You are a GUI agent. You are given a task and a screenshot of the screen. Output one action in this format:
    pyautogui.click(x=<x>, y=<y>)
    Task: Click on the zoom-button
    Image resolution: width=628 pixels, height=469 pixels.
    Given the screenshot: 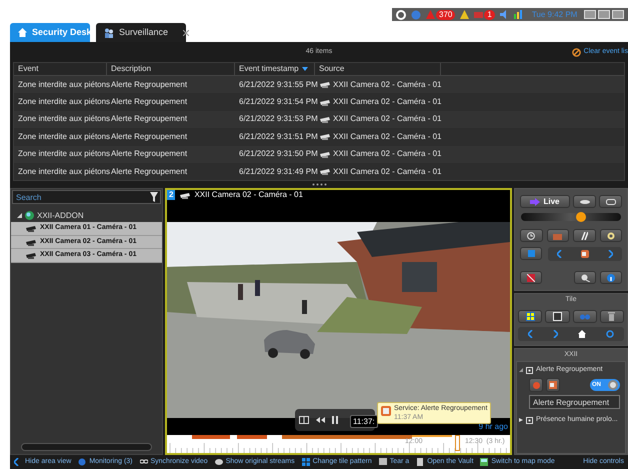 What is the action you would take?
    pyautogui.click(x=585, y=277)
    